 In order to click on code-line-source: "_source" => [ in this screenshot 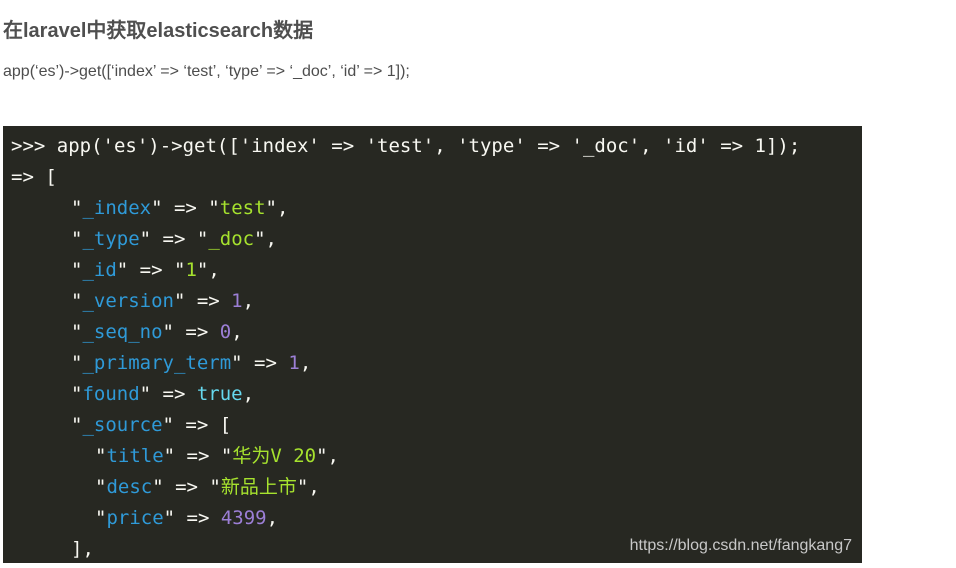, I will do `click(151, 425)`.